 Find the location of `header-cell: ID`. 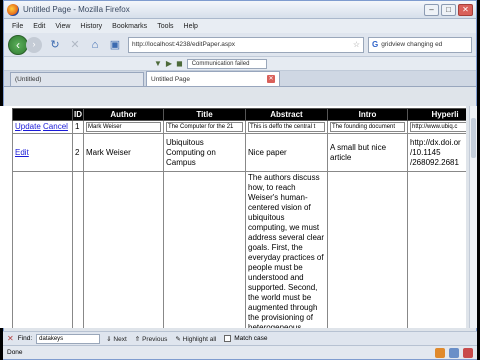

header-cell: ID is located at coordinates (78, 114).